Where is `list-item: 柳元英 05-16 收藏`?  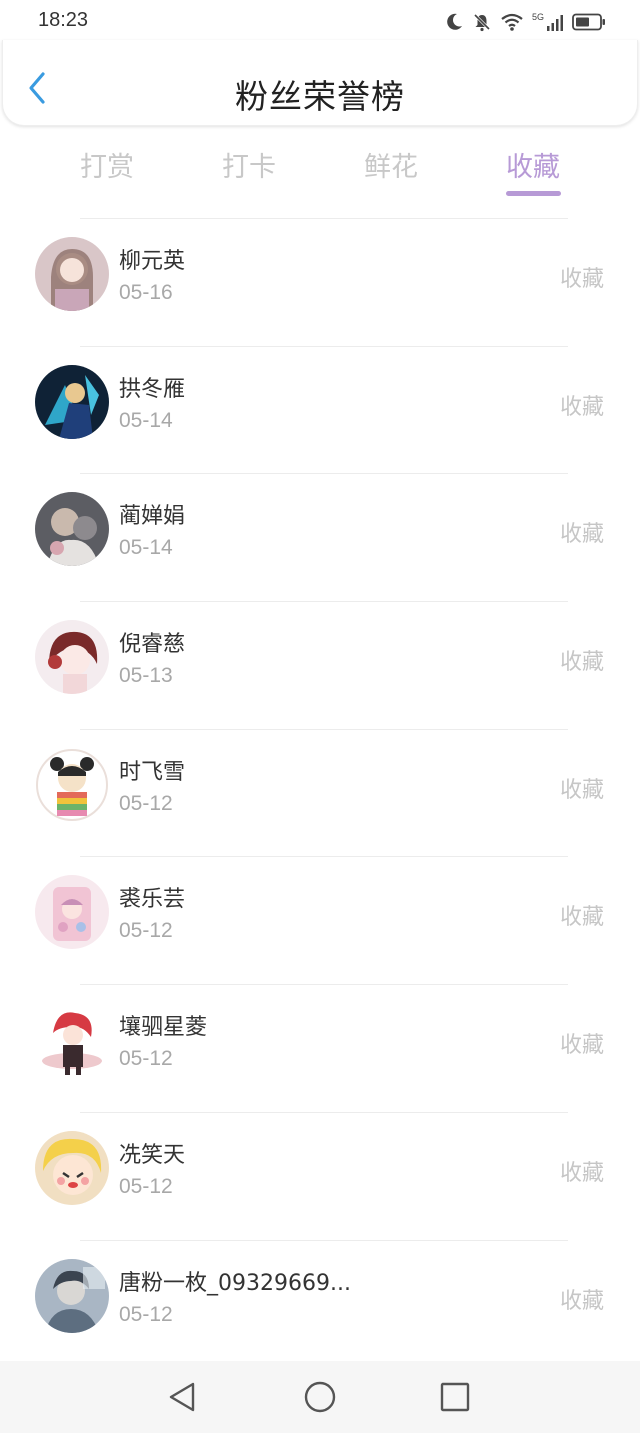
list-item: 柳元英 05-16 收藏 is located at coordinates (320, 282).